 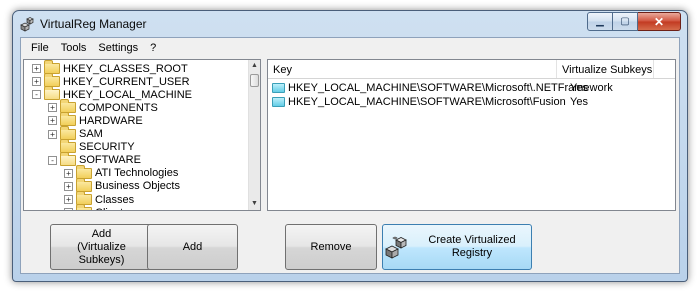 I want to click on column-header-virtualize: Virtualize Subkeys, so click(x=605, y=69).